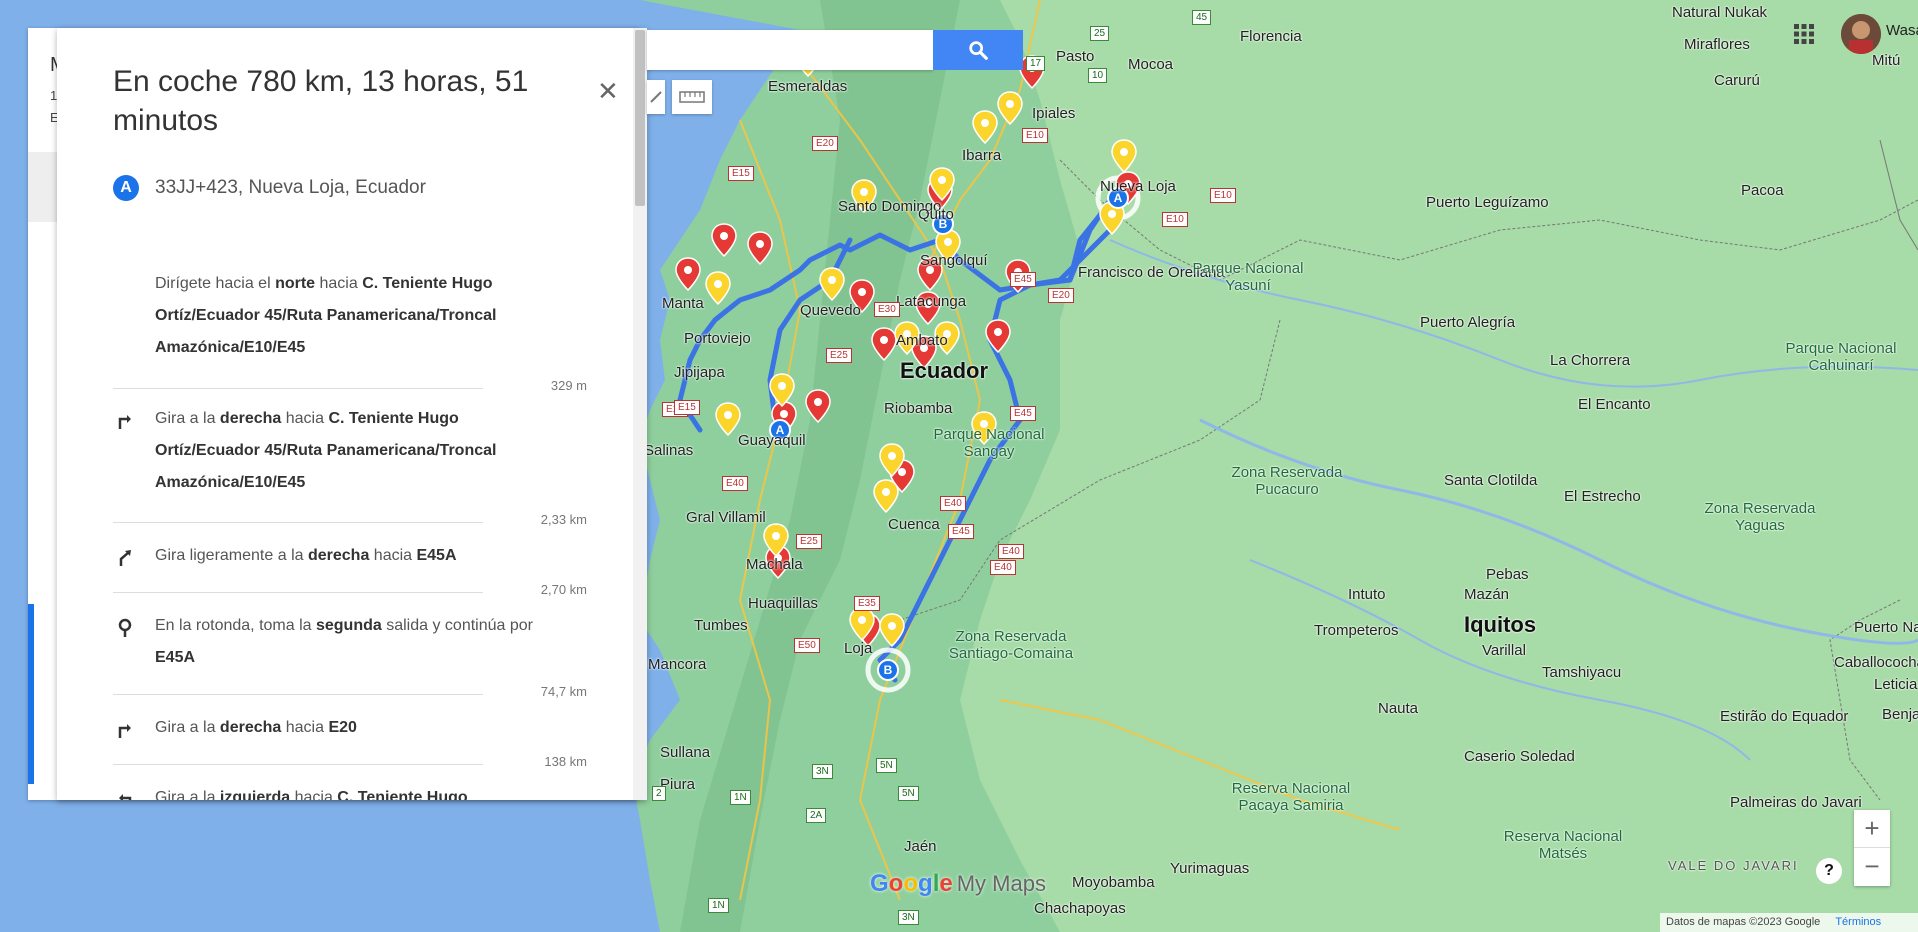  Describe the element at coordinates (808, 86) in the screenshot. I see `map-place-label: Esmeraldas` at that location.